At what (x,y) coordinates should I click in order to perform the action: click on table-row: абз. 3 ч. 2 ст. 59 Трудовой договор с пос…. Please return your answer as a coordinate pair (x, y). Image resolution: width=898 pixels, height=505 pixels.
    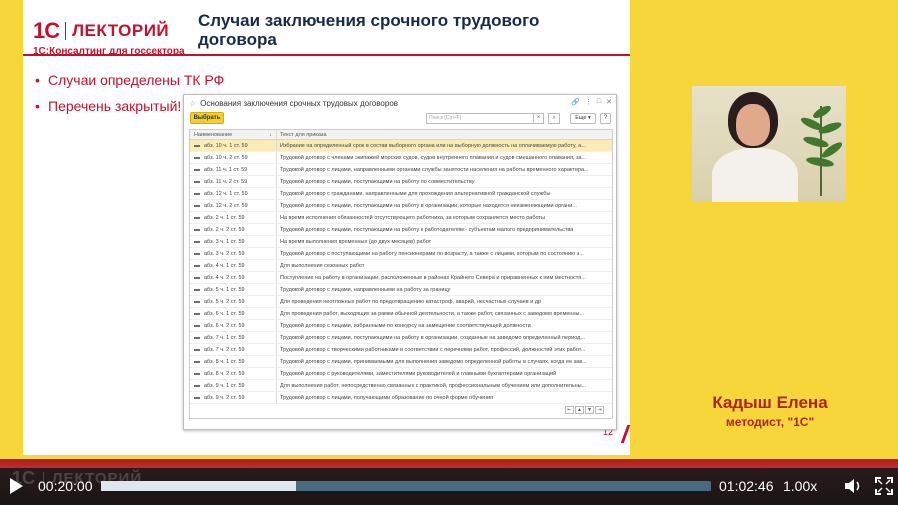
    Looking at the image, I should click on (401, 254).